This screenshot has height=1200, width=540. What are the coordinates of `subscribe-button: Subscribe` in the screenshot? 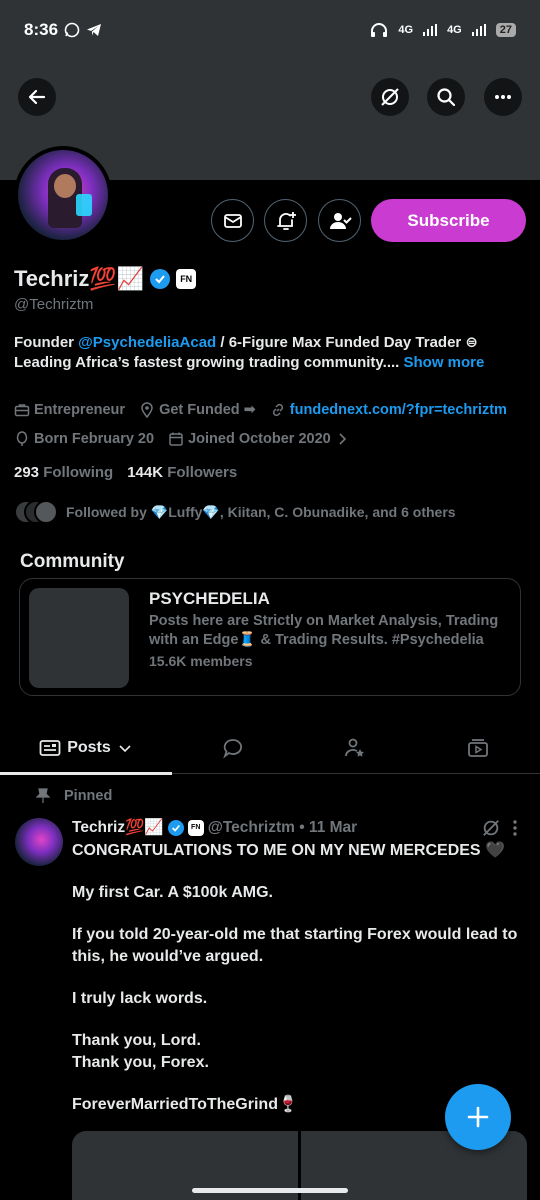 It's located at (448, 220).